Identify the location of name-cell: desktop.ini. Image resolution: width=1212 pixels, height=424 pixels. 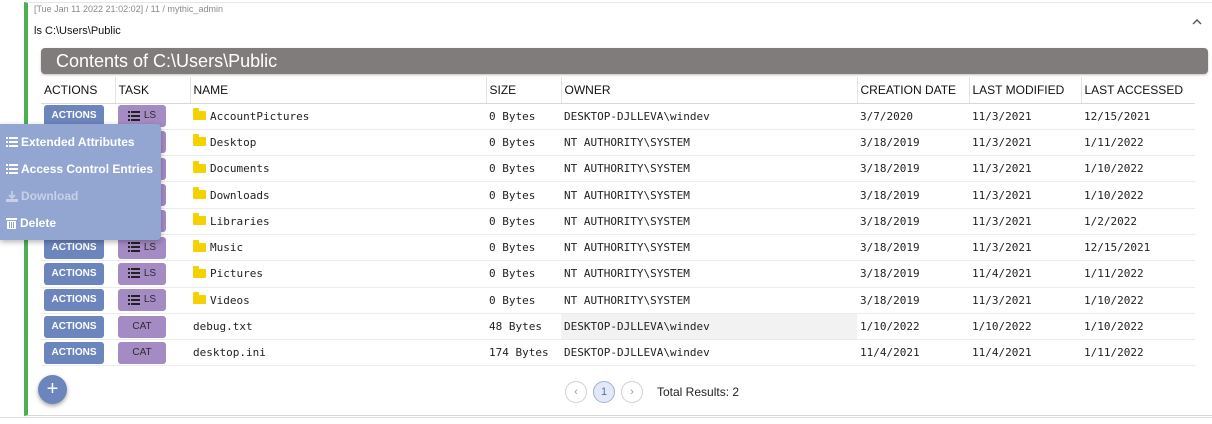
(338, 353).